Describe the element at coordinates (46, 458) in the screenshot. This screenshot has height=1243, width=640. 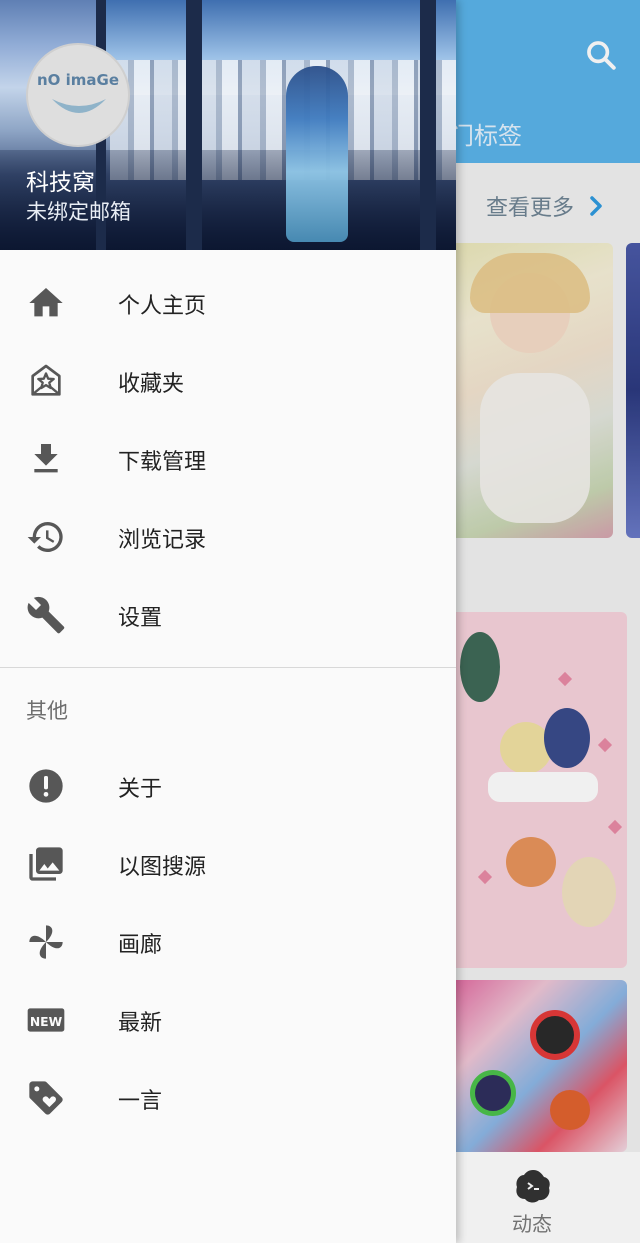
I see `download-icon` at that location.